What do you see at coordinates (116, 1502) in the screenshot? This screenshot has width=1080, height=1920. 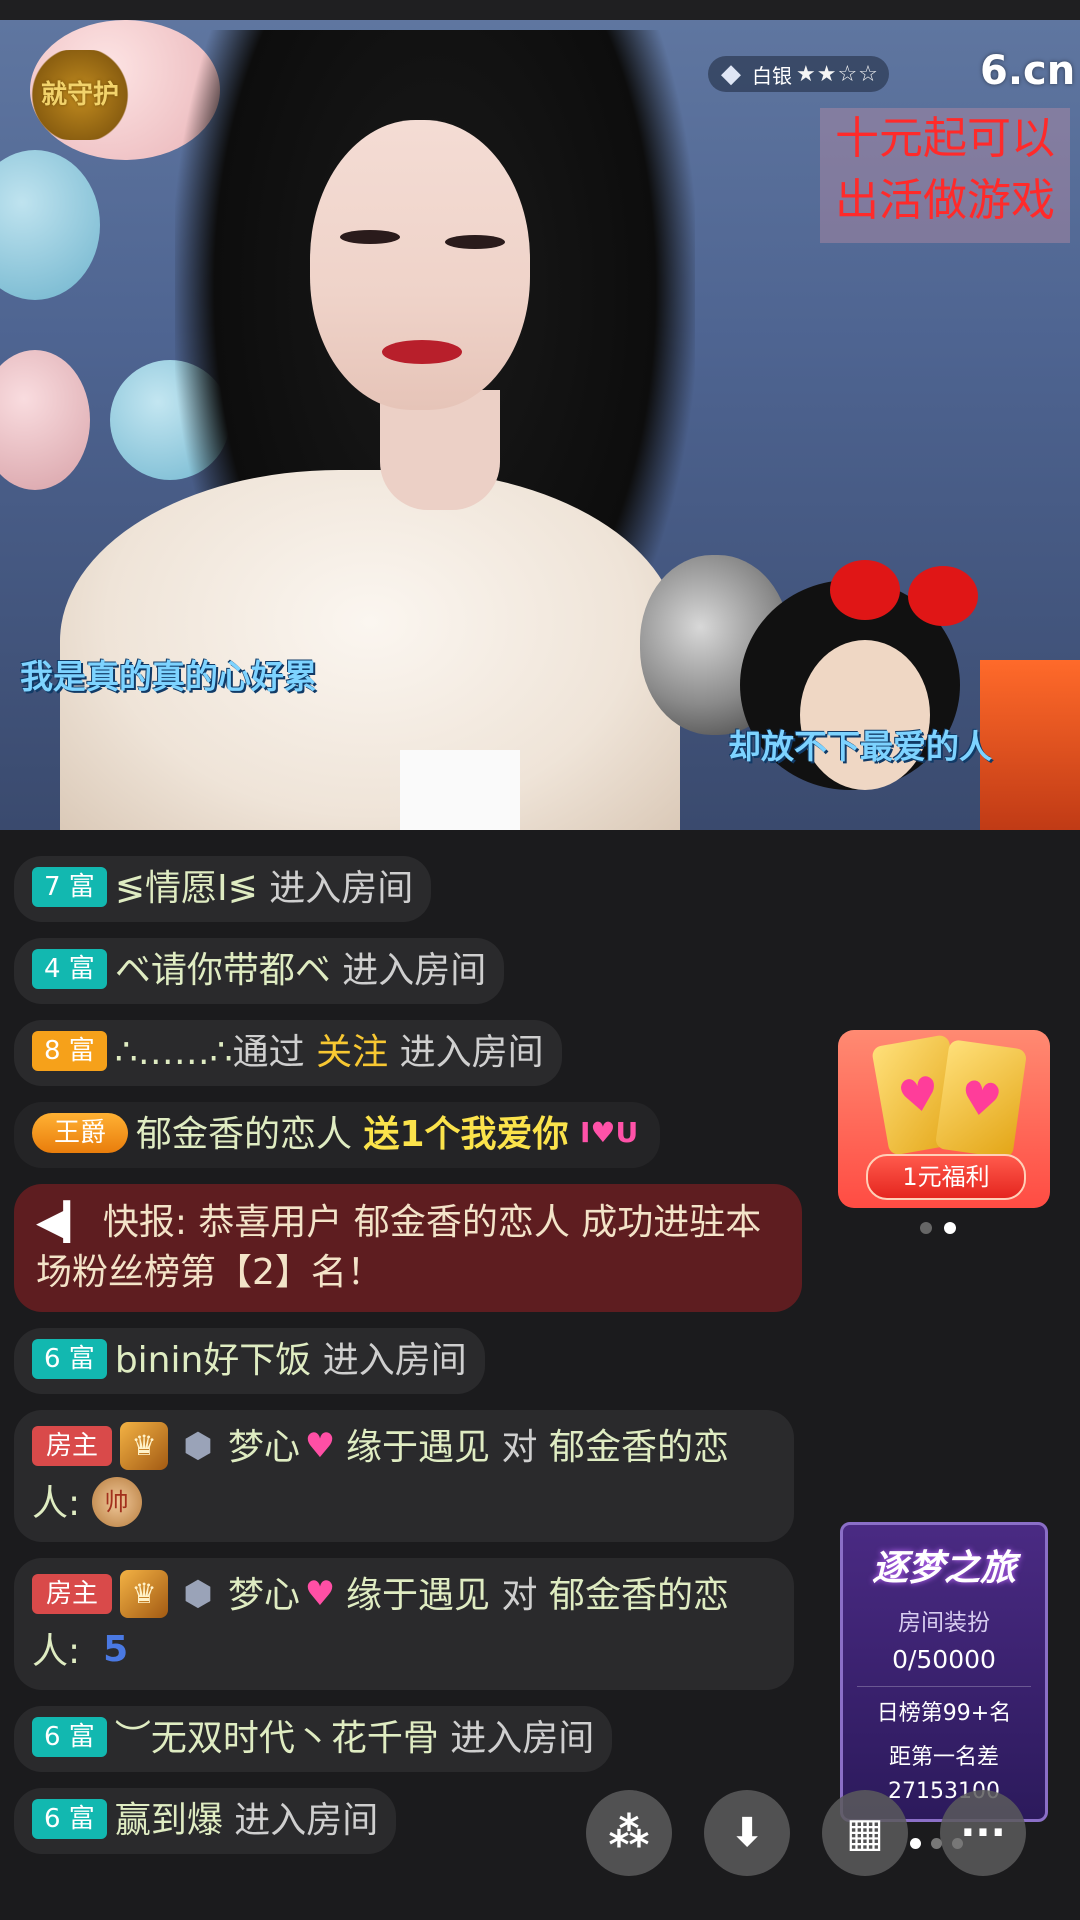 I see `coin-gift-icon: 帅` at bounding box center [116, 1502].